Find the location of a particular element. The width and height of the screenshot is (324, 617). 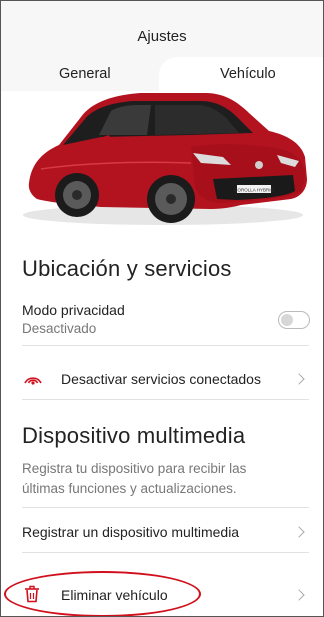

privacy-mode-toggle is located at coordinates (294, 320).